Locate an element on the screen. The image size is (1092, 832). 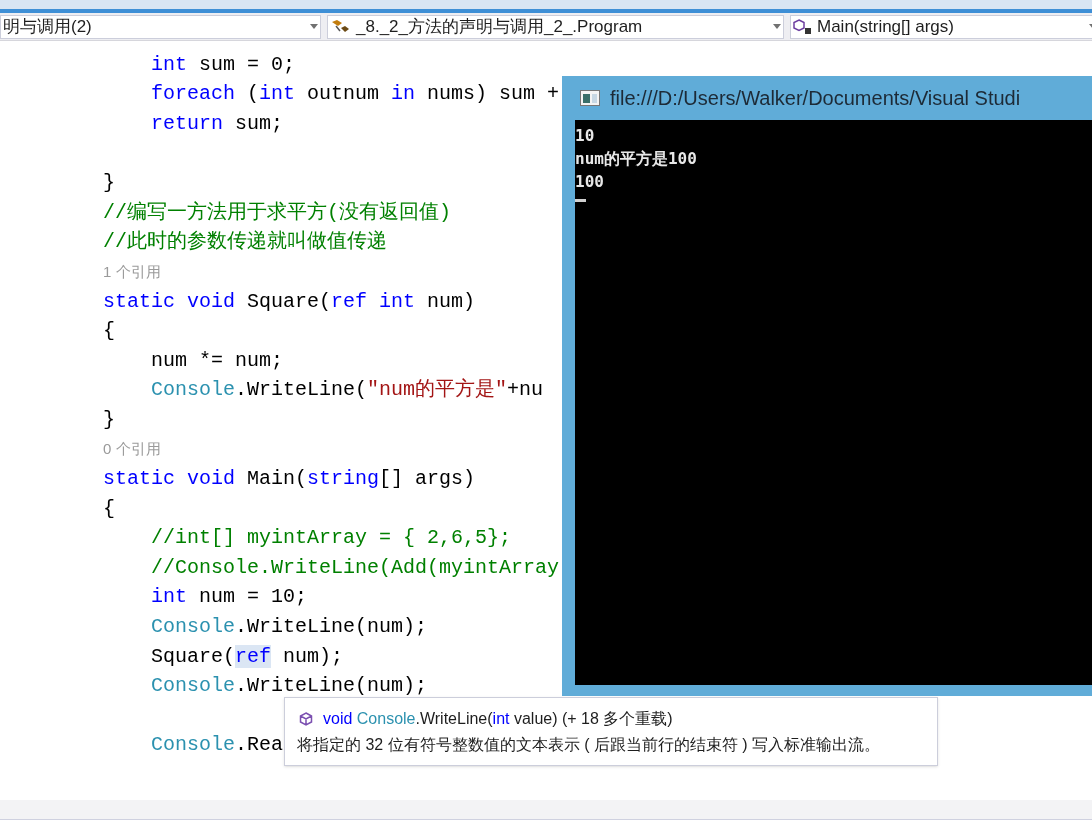
code-line: num *= num; is located at coordinates (217, 360).